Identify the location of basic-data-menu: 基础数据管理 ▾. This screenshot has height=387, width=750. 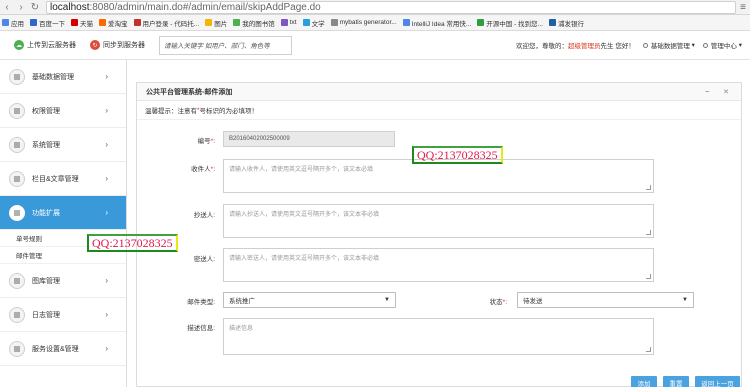
(668, 45).